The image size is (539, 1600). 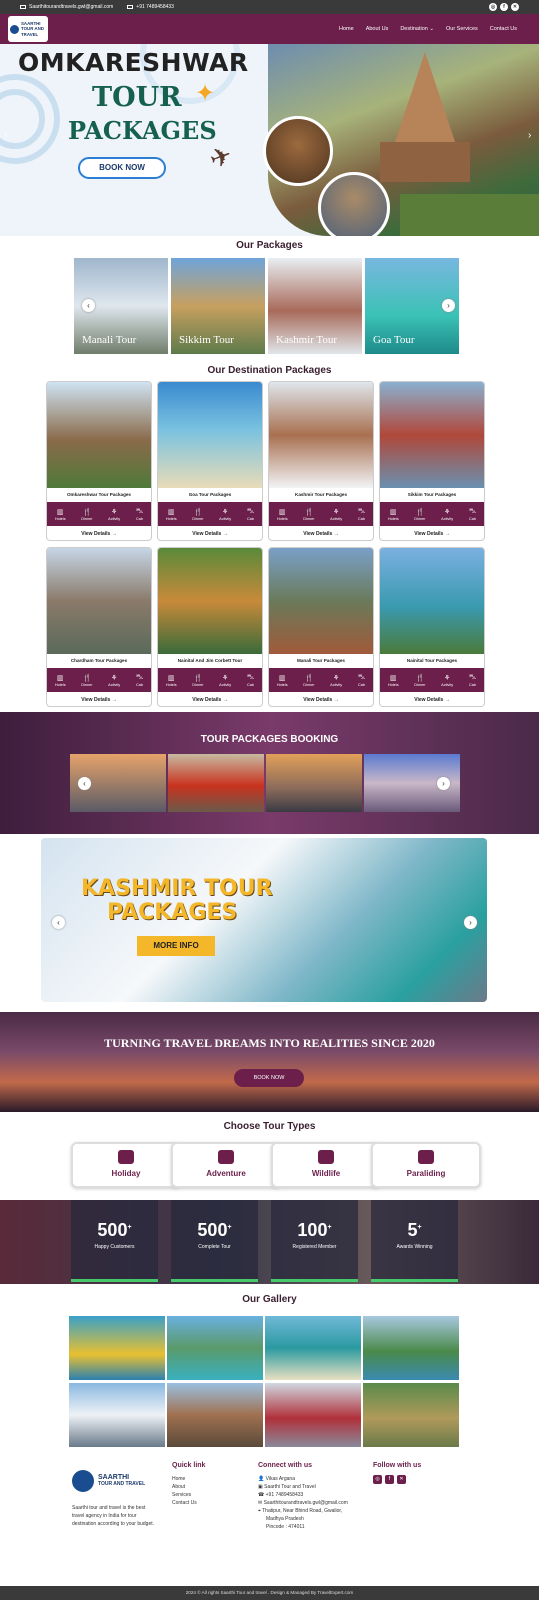 I want to click on footer-link: Services, so click(x=207, y=1495).